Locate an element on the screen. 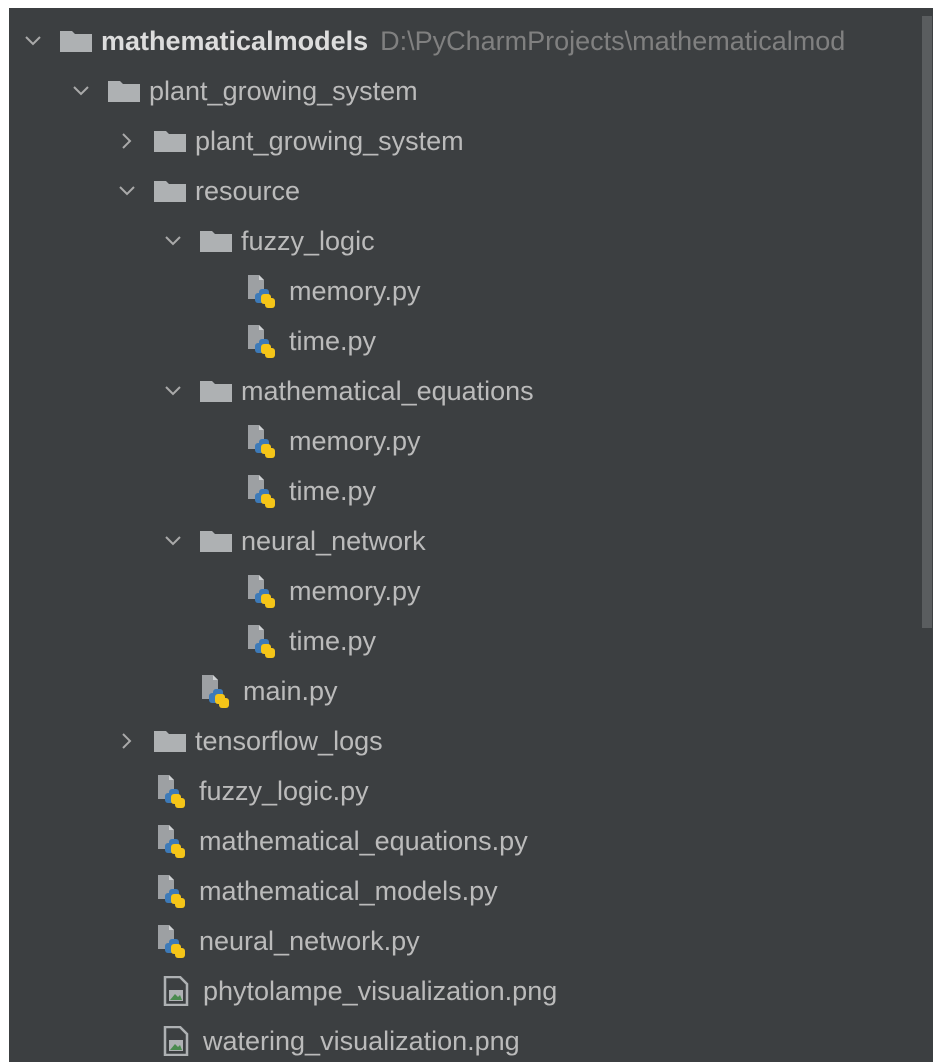 The height and width of the screenshot is (1062, 933). tree-node-file: fuzzy_logic.py is located at coordinates (465, 791).